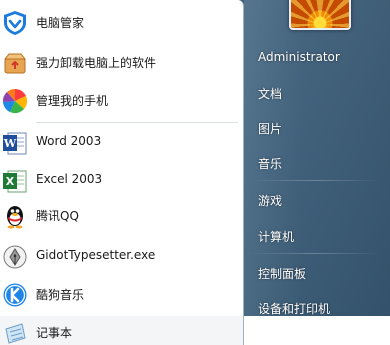 The height and width of the screenshot is (345, 390). I want to click on word-icon: W, so click(15, 143).